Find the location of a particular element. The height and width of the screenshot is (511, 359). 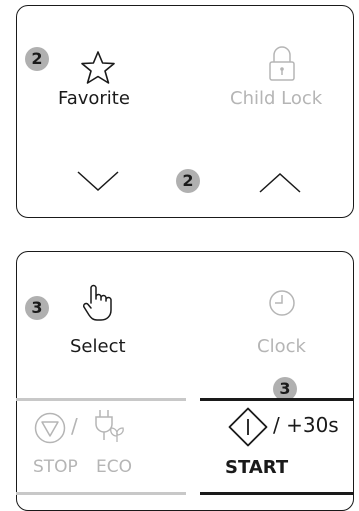

divider-right is located at coordinates (277, 399).